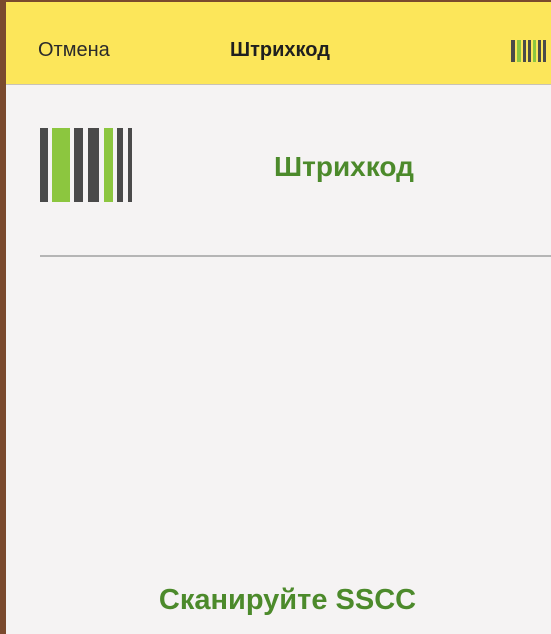 This screenshot has width=551, height=634. What do you see at coordinates (287, 600) in the screenshot?
I see `scan-prompt: Сканируйте SSCC` at bounding box center [287, 600].